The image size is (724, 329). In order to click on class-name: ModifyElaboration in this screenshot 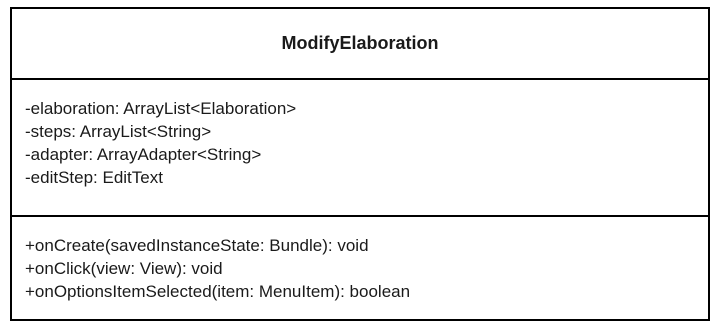, I will do `click(360, 43)`.